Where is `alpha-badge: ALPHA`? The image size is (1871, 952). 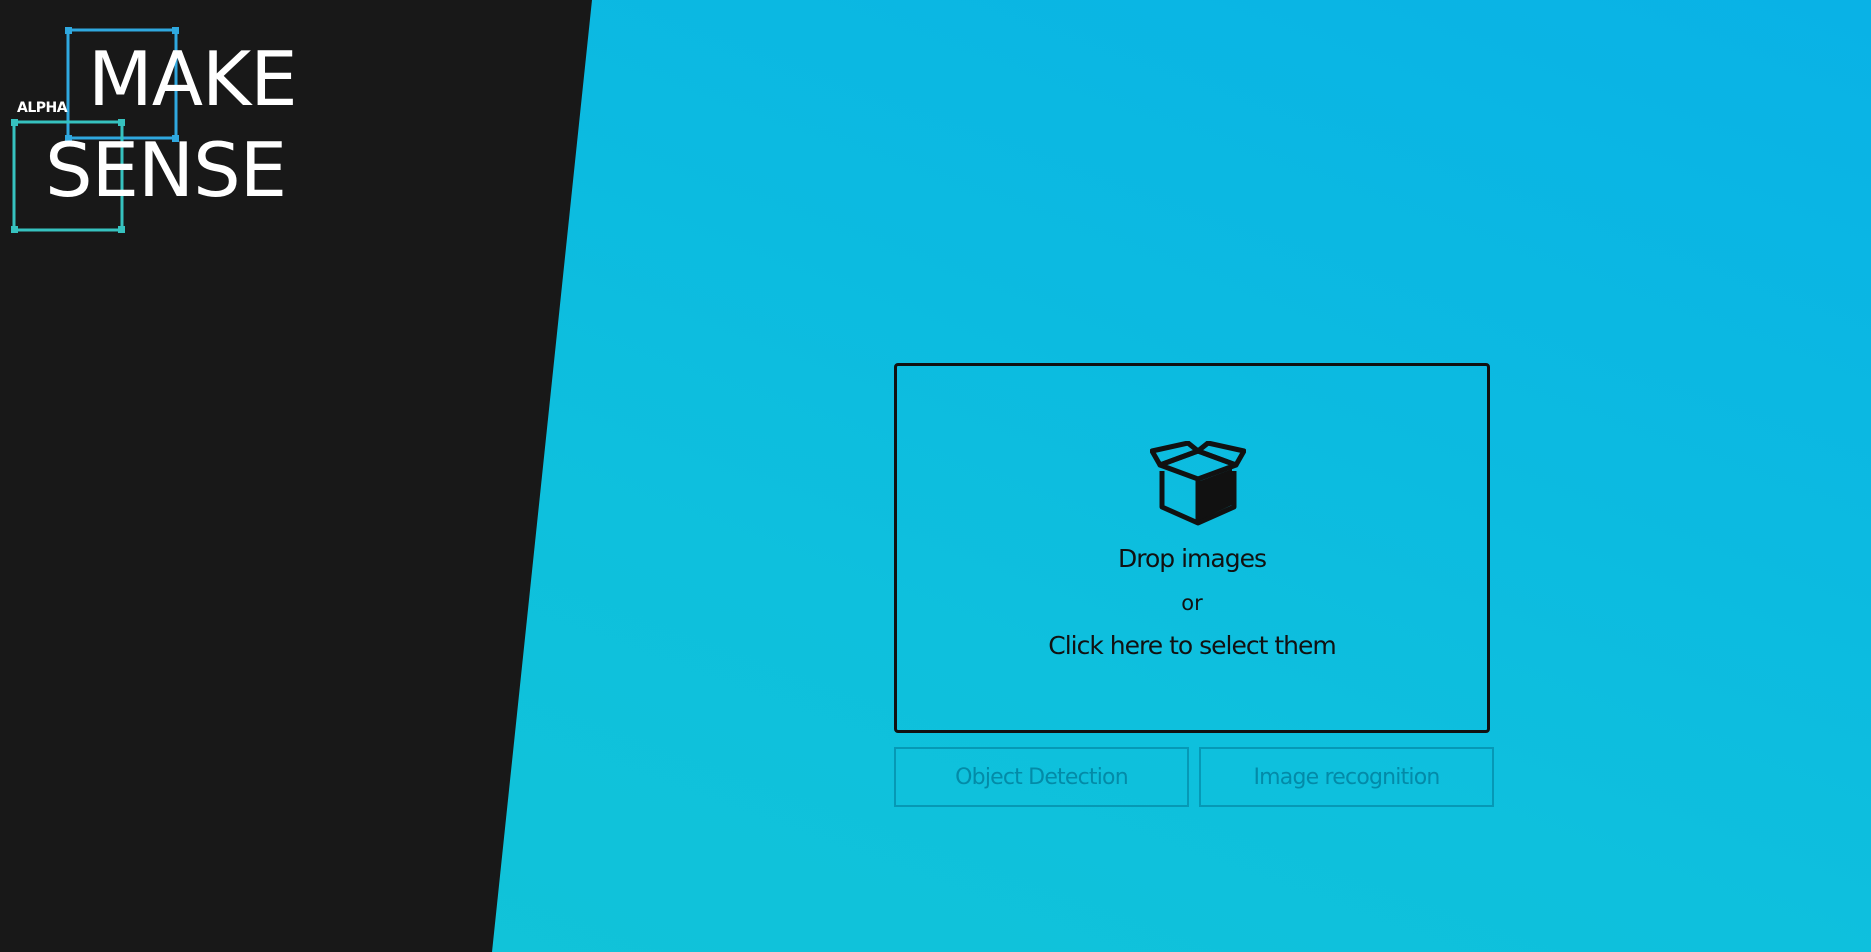
alpha-badge: ALPHA is located at coordinates (42, 108).